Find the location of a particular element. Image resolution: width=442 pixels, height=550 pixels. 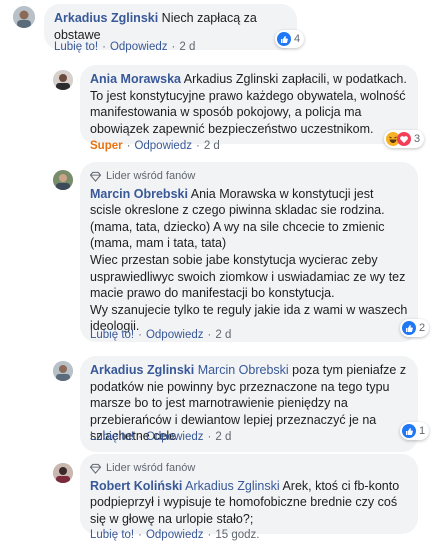

comment-actions: Lubię to! · Odpowiedz · 15 godz. is located at coordinates (175, 535).